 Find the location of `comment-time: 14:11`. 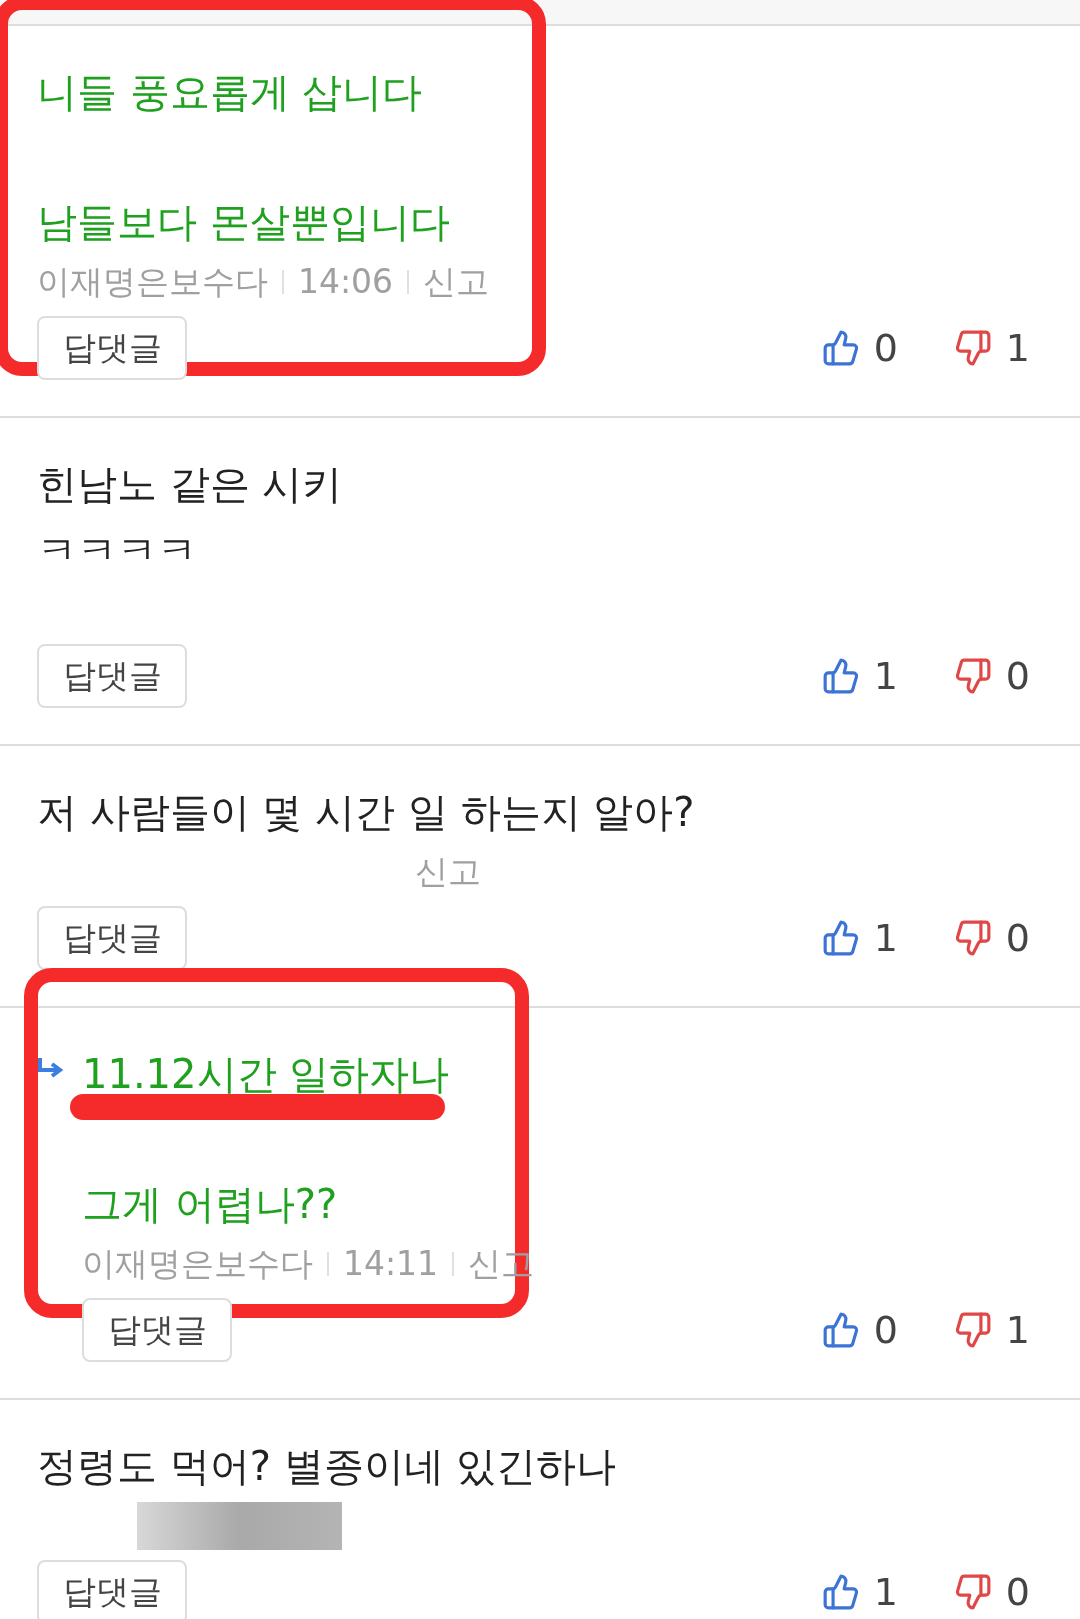

comment-time: 14:11 is located at coordinates (391, 1264).